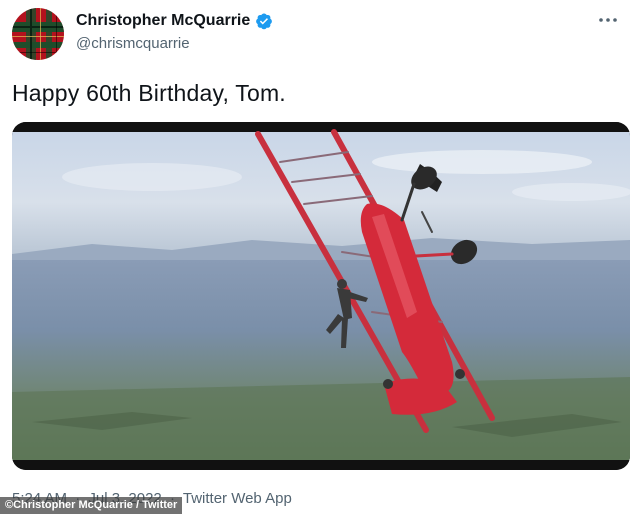 The image size is (634, 514). Describe the element at coordinates (608, 20) in the screenshot. I see `more-options-icon` at that location.